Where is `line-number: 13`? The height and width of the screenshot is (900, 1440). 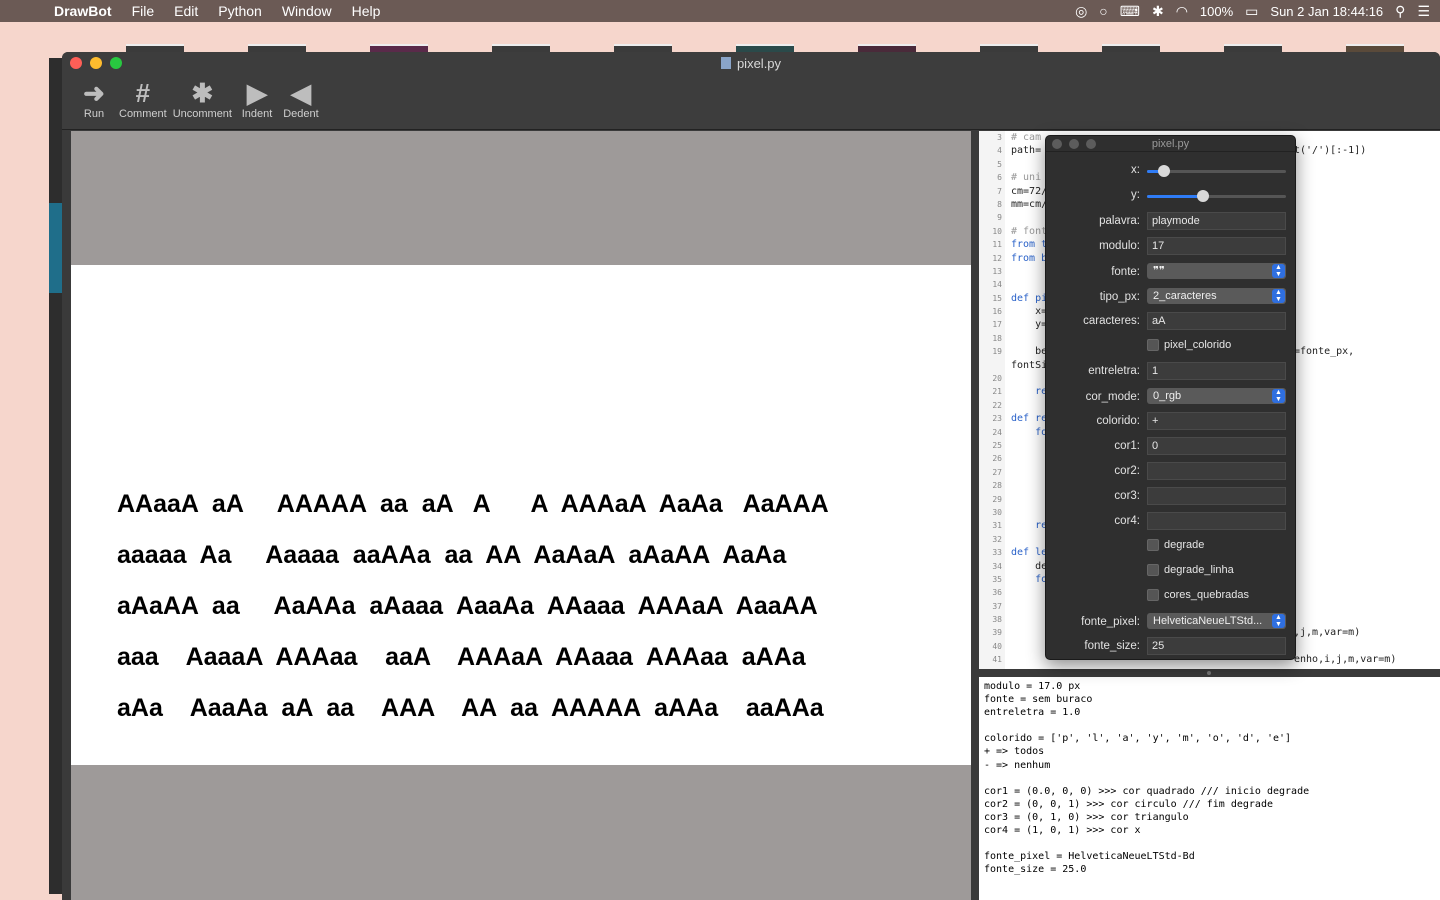
line-number: 13 is located at coordinates (997, 271).